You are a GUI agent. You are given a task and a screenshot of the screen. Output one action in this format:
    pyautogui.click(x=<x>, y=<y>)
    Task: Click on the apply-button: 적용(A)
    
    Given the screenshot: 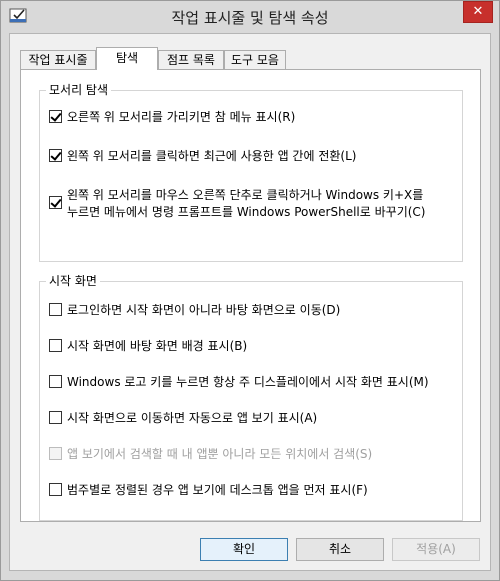 What is the action you would take?
    pyautogui.click(x=436, y=549)
    